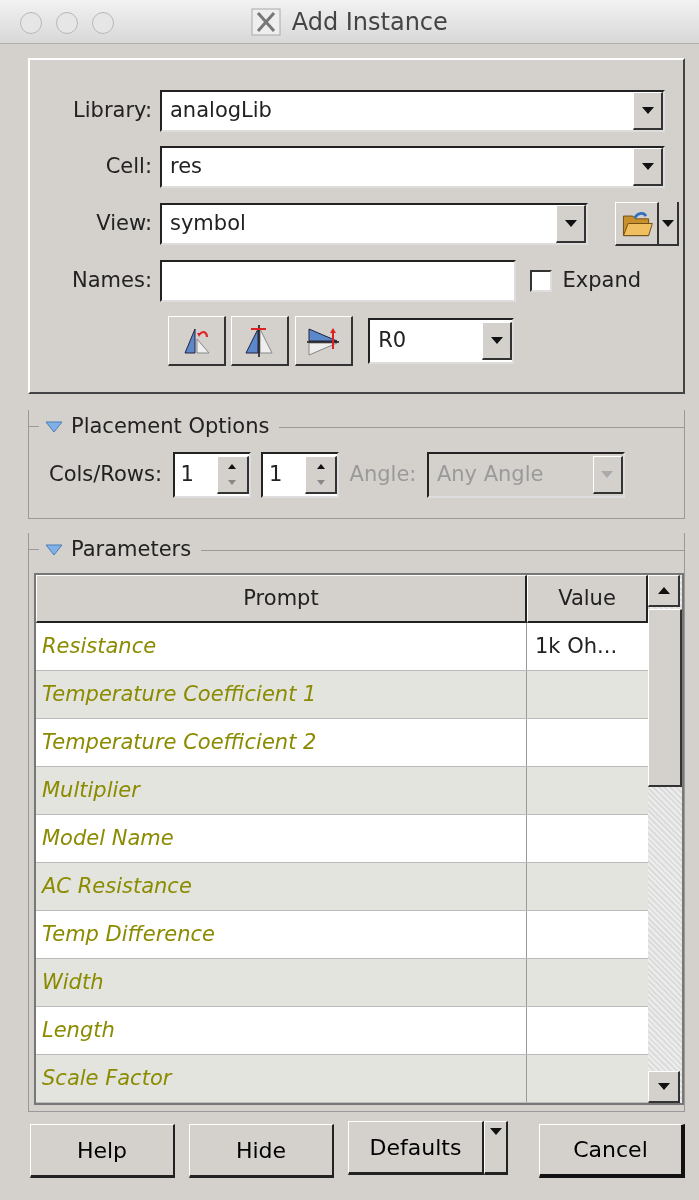  I want to click on names-field, so click(338, 281).